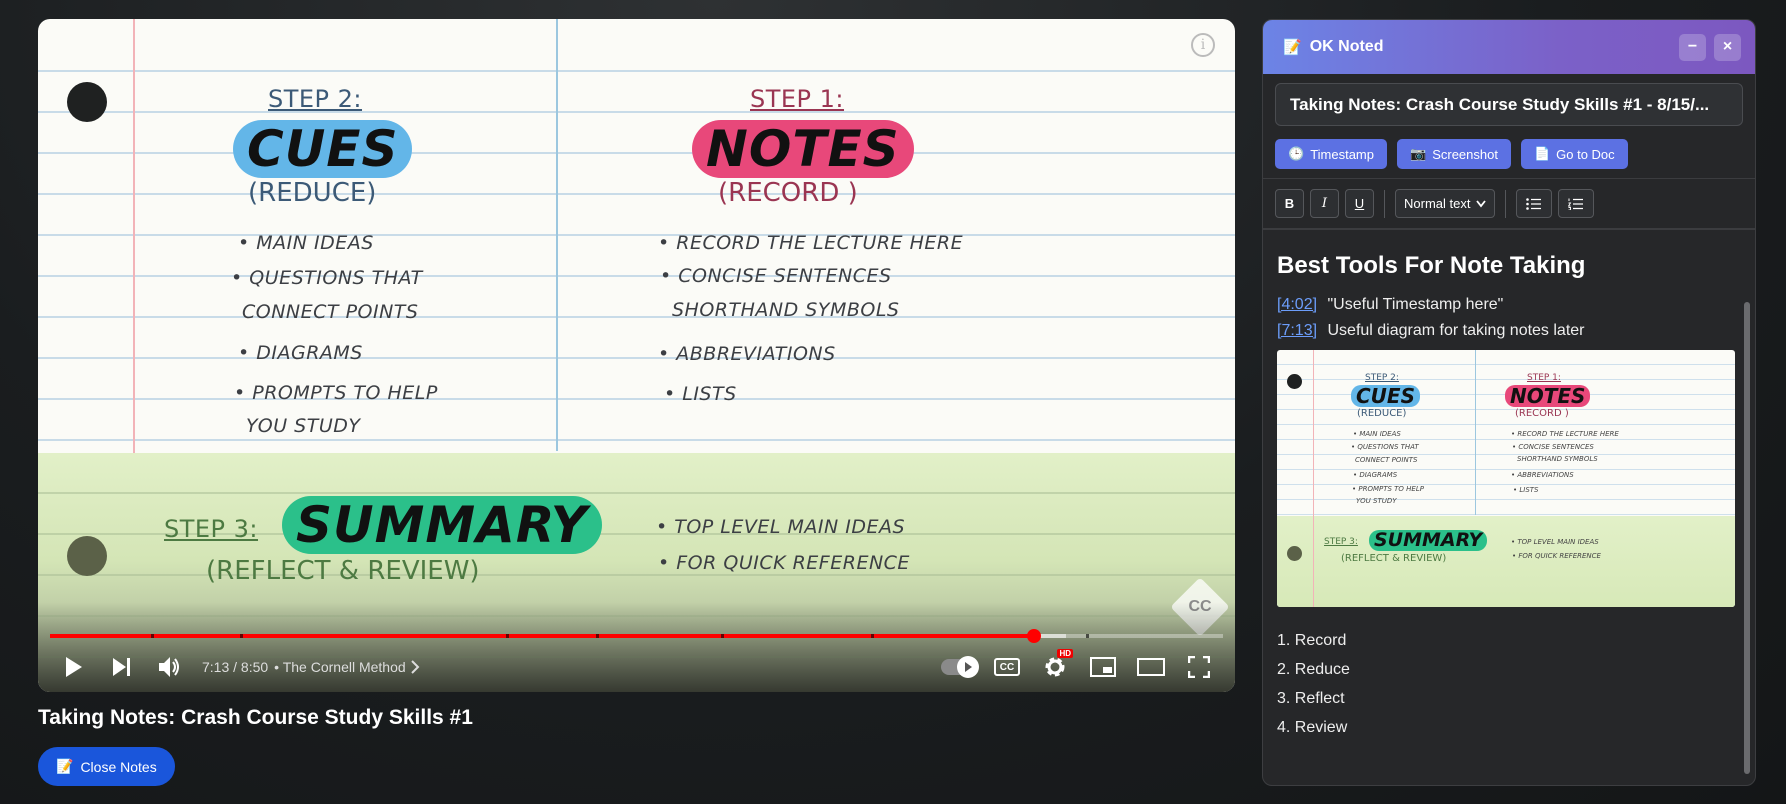 The height and width of the screenshot is (804, 1786). What do you see at coordinates (1747, 538) in the screenshot?
I see `editor-scrollbar` at bounding box center [1747, 538].